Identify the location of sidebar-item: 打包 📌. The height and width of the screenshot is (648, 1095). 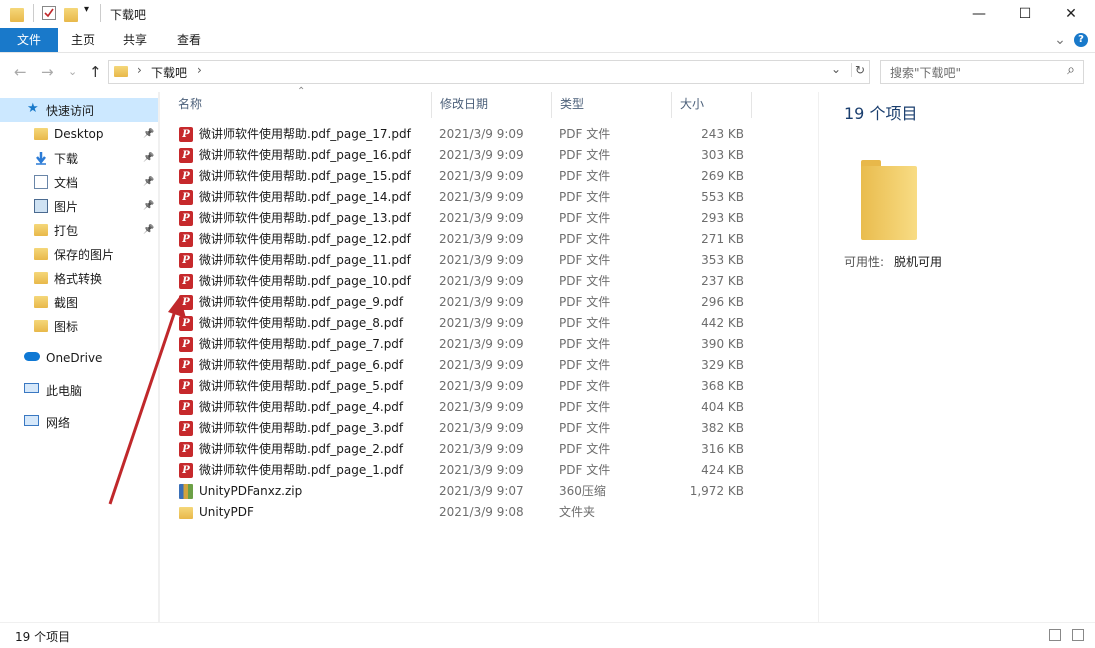
(79, 230).